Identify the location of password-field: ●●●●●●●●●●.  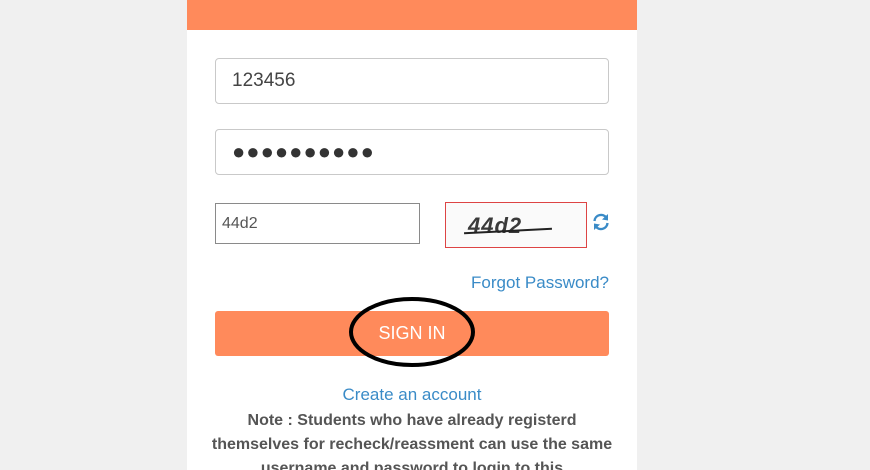
(412, 152).